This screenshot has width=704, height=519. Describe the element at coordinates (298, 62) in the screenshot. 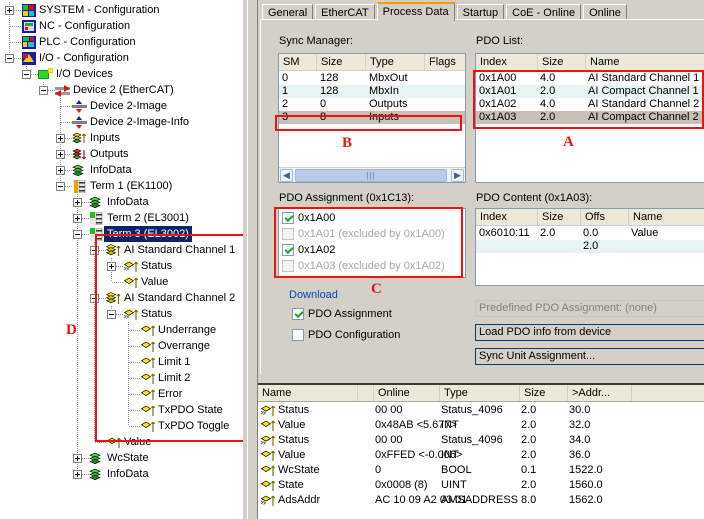

I see `column-sm: SM` at that location.